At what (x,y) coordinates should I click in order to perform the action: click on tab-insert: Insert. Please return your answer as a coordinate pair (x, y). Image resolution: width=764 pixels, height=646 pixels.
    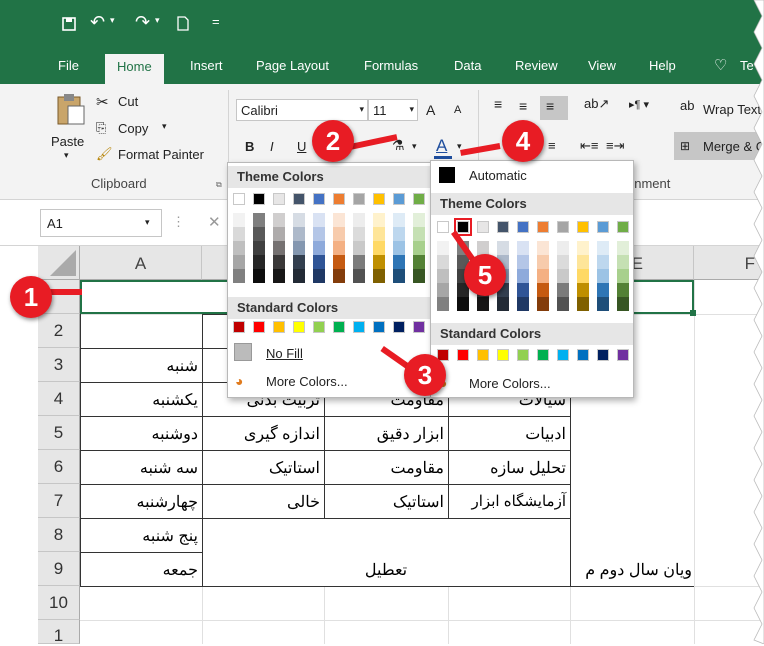
    Looking at the image, I should click on (206, 65).